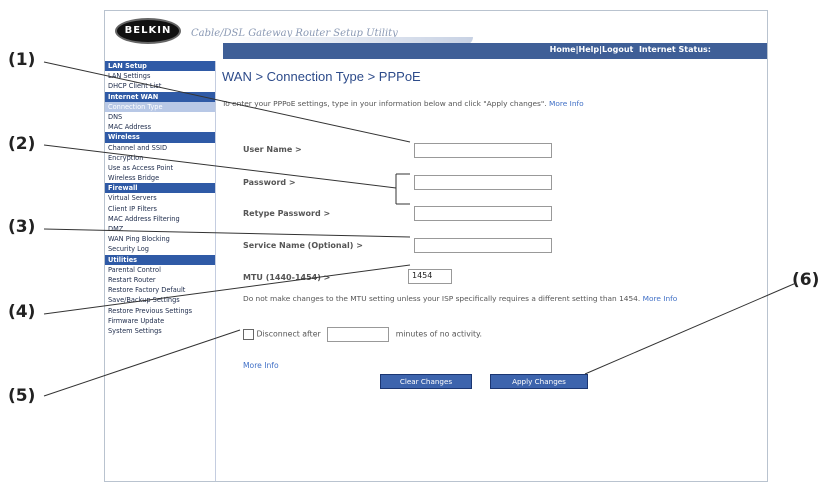  I want to click on mtu-label: MTU (1440-1454) >, so click(287, 277).